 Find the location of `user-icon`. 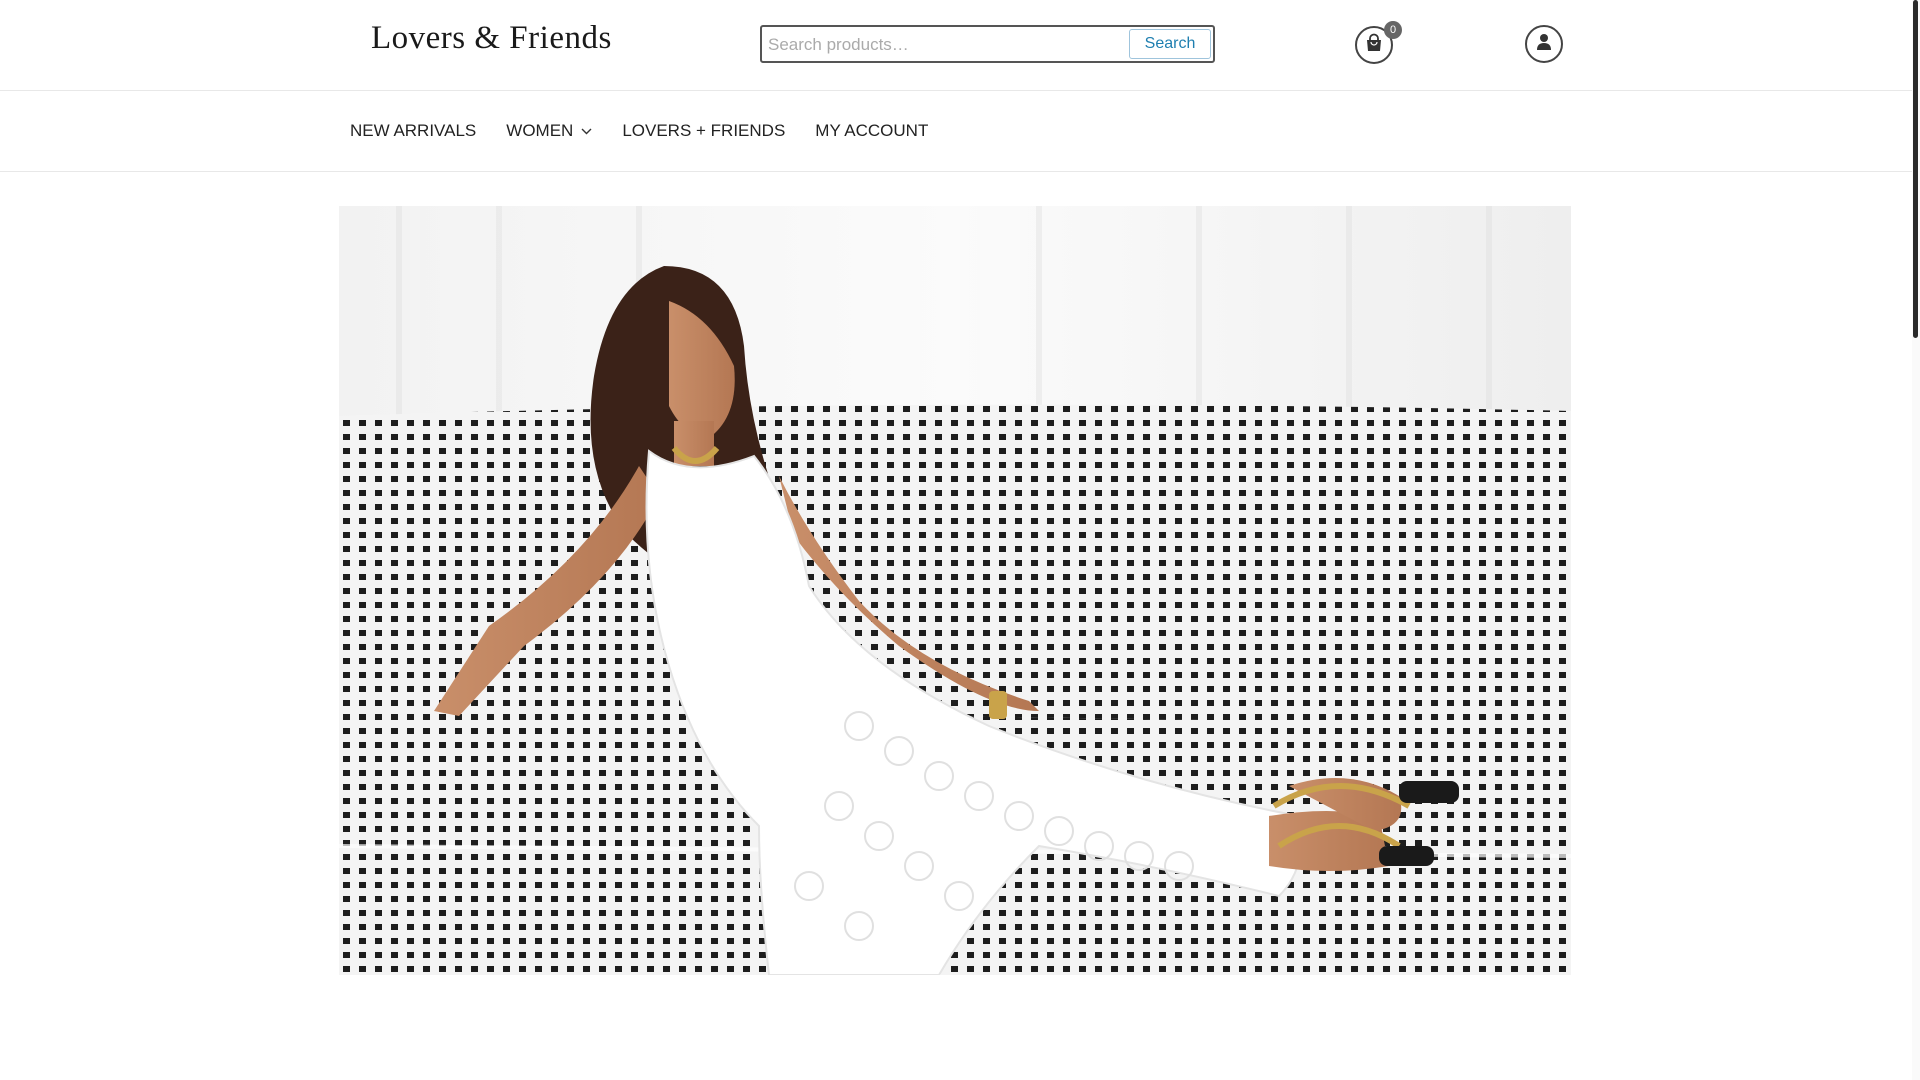

user-icon is located at coordinates (1544, 44).